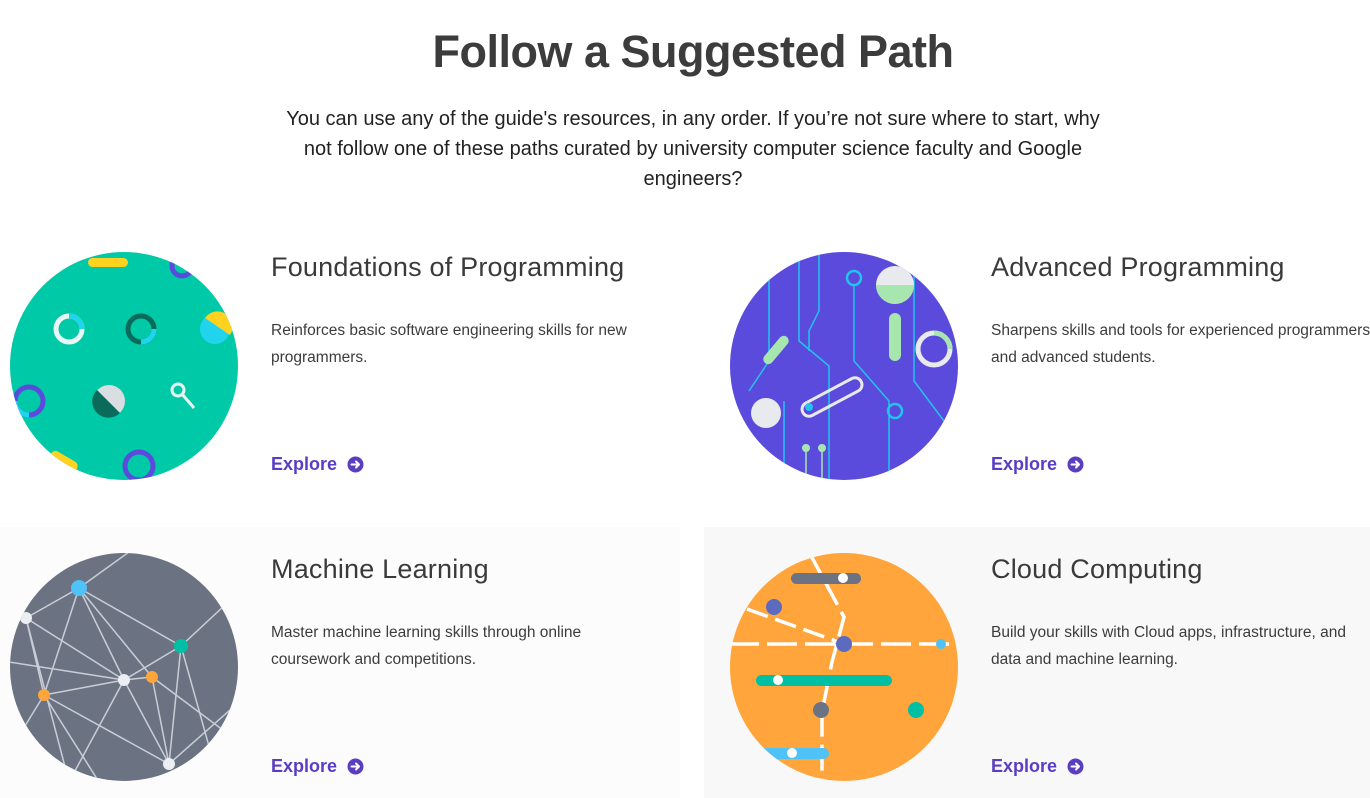  I want to click on explore-link-cloud-computing: Explore, so click(1037, 766).